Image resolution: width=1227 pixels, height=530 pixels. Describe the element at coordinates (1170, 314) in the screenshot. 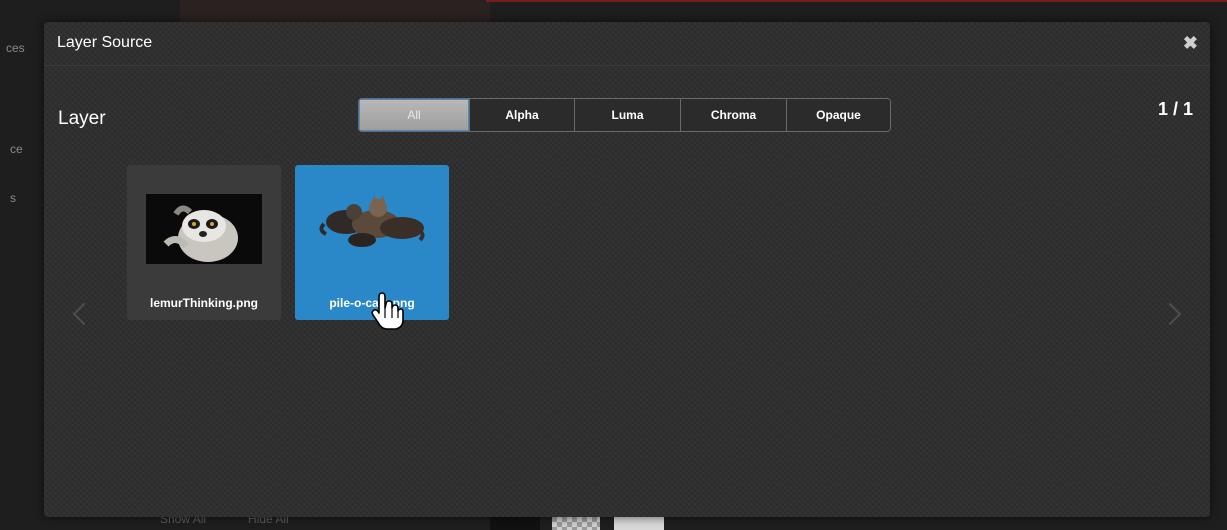

I see `chevron-right-icon` at that location.